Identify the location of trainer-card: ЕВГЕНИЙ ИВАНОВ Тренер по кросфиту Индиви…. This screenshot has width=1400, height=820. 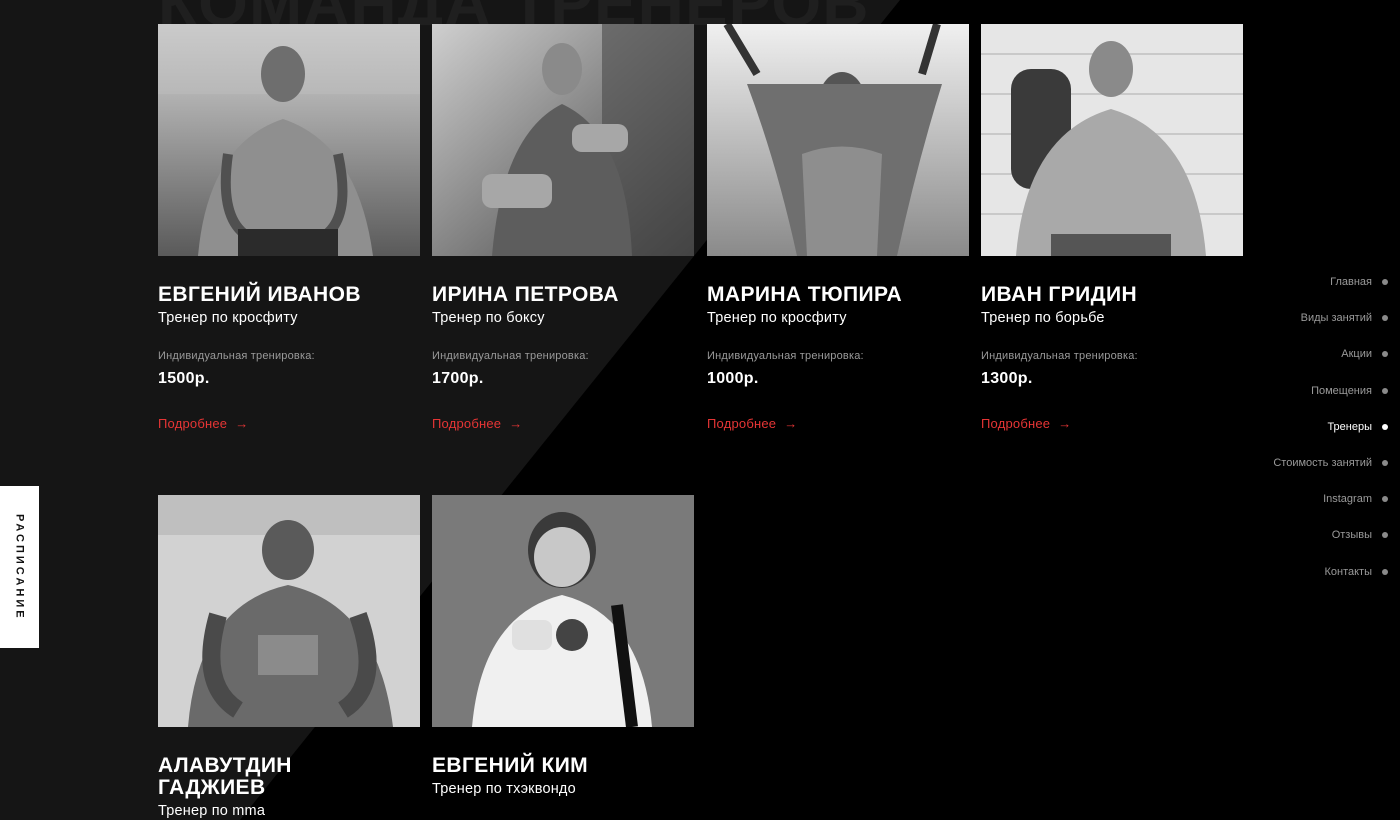
(289, 228).